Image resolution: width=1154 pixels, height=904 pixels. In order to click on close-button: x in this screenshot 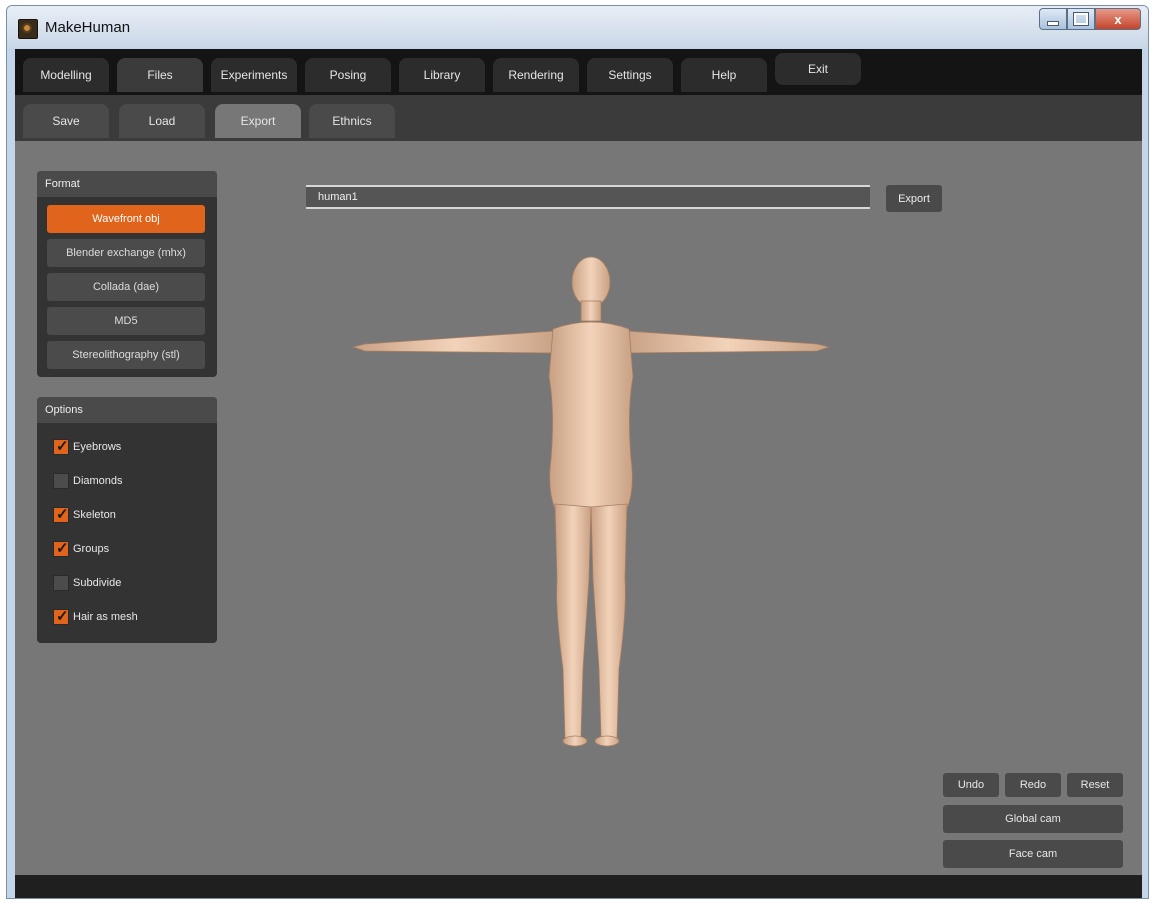, I will do `click(1118, 19)`.